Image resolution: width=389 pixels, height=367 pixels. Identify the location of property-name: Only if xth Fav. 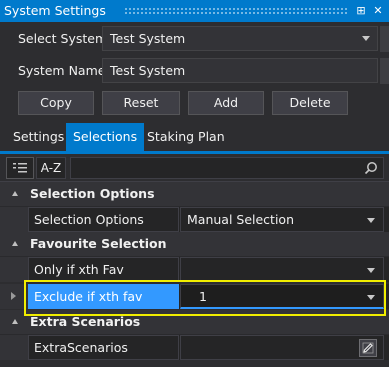
(103, 269).